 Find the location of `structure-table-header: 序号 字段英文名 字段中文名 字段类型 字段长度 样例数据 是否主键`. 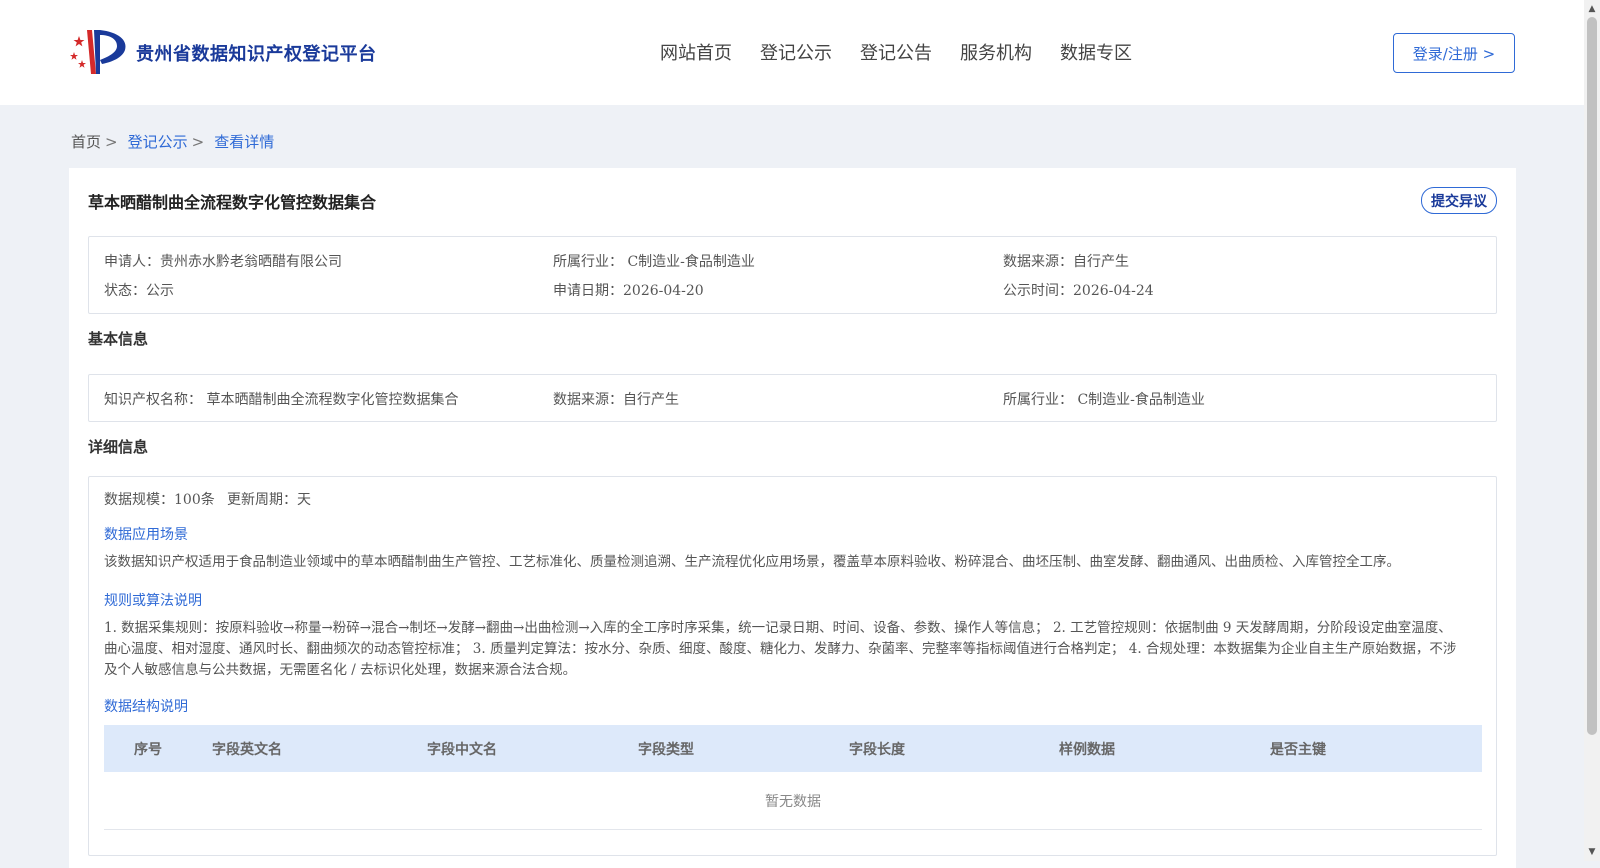

structure-table-header: 序号 字段英文名 字段中文名 字段类型 字段长度 样例数据 是否主键 is located at coordinates (793, 748).